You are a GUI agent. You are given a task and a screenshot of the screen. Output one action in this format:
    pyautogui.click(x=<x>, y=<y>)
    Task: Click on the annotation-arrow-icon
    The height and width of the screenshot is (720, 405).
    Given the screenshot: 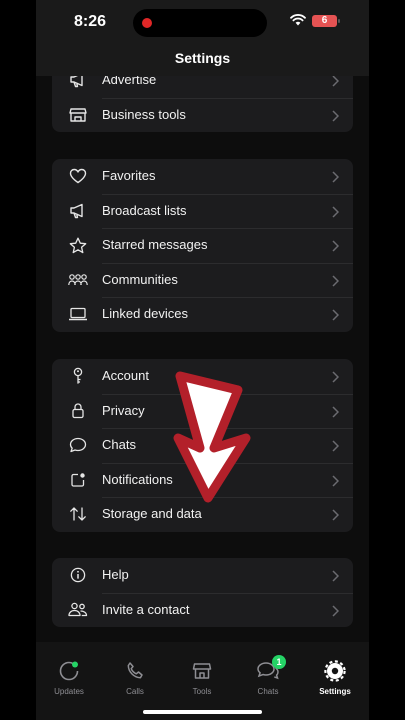 What is the action you would take?
    pyautogui.click(x=212, y=437)
    